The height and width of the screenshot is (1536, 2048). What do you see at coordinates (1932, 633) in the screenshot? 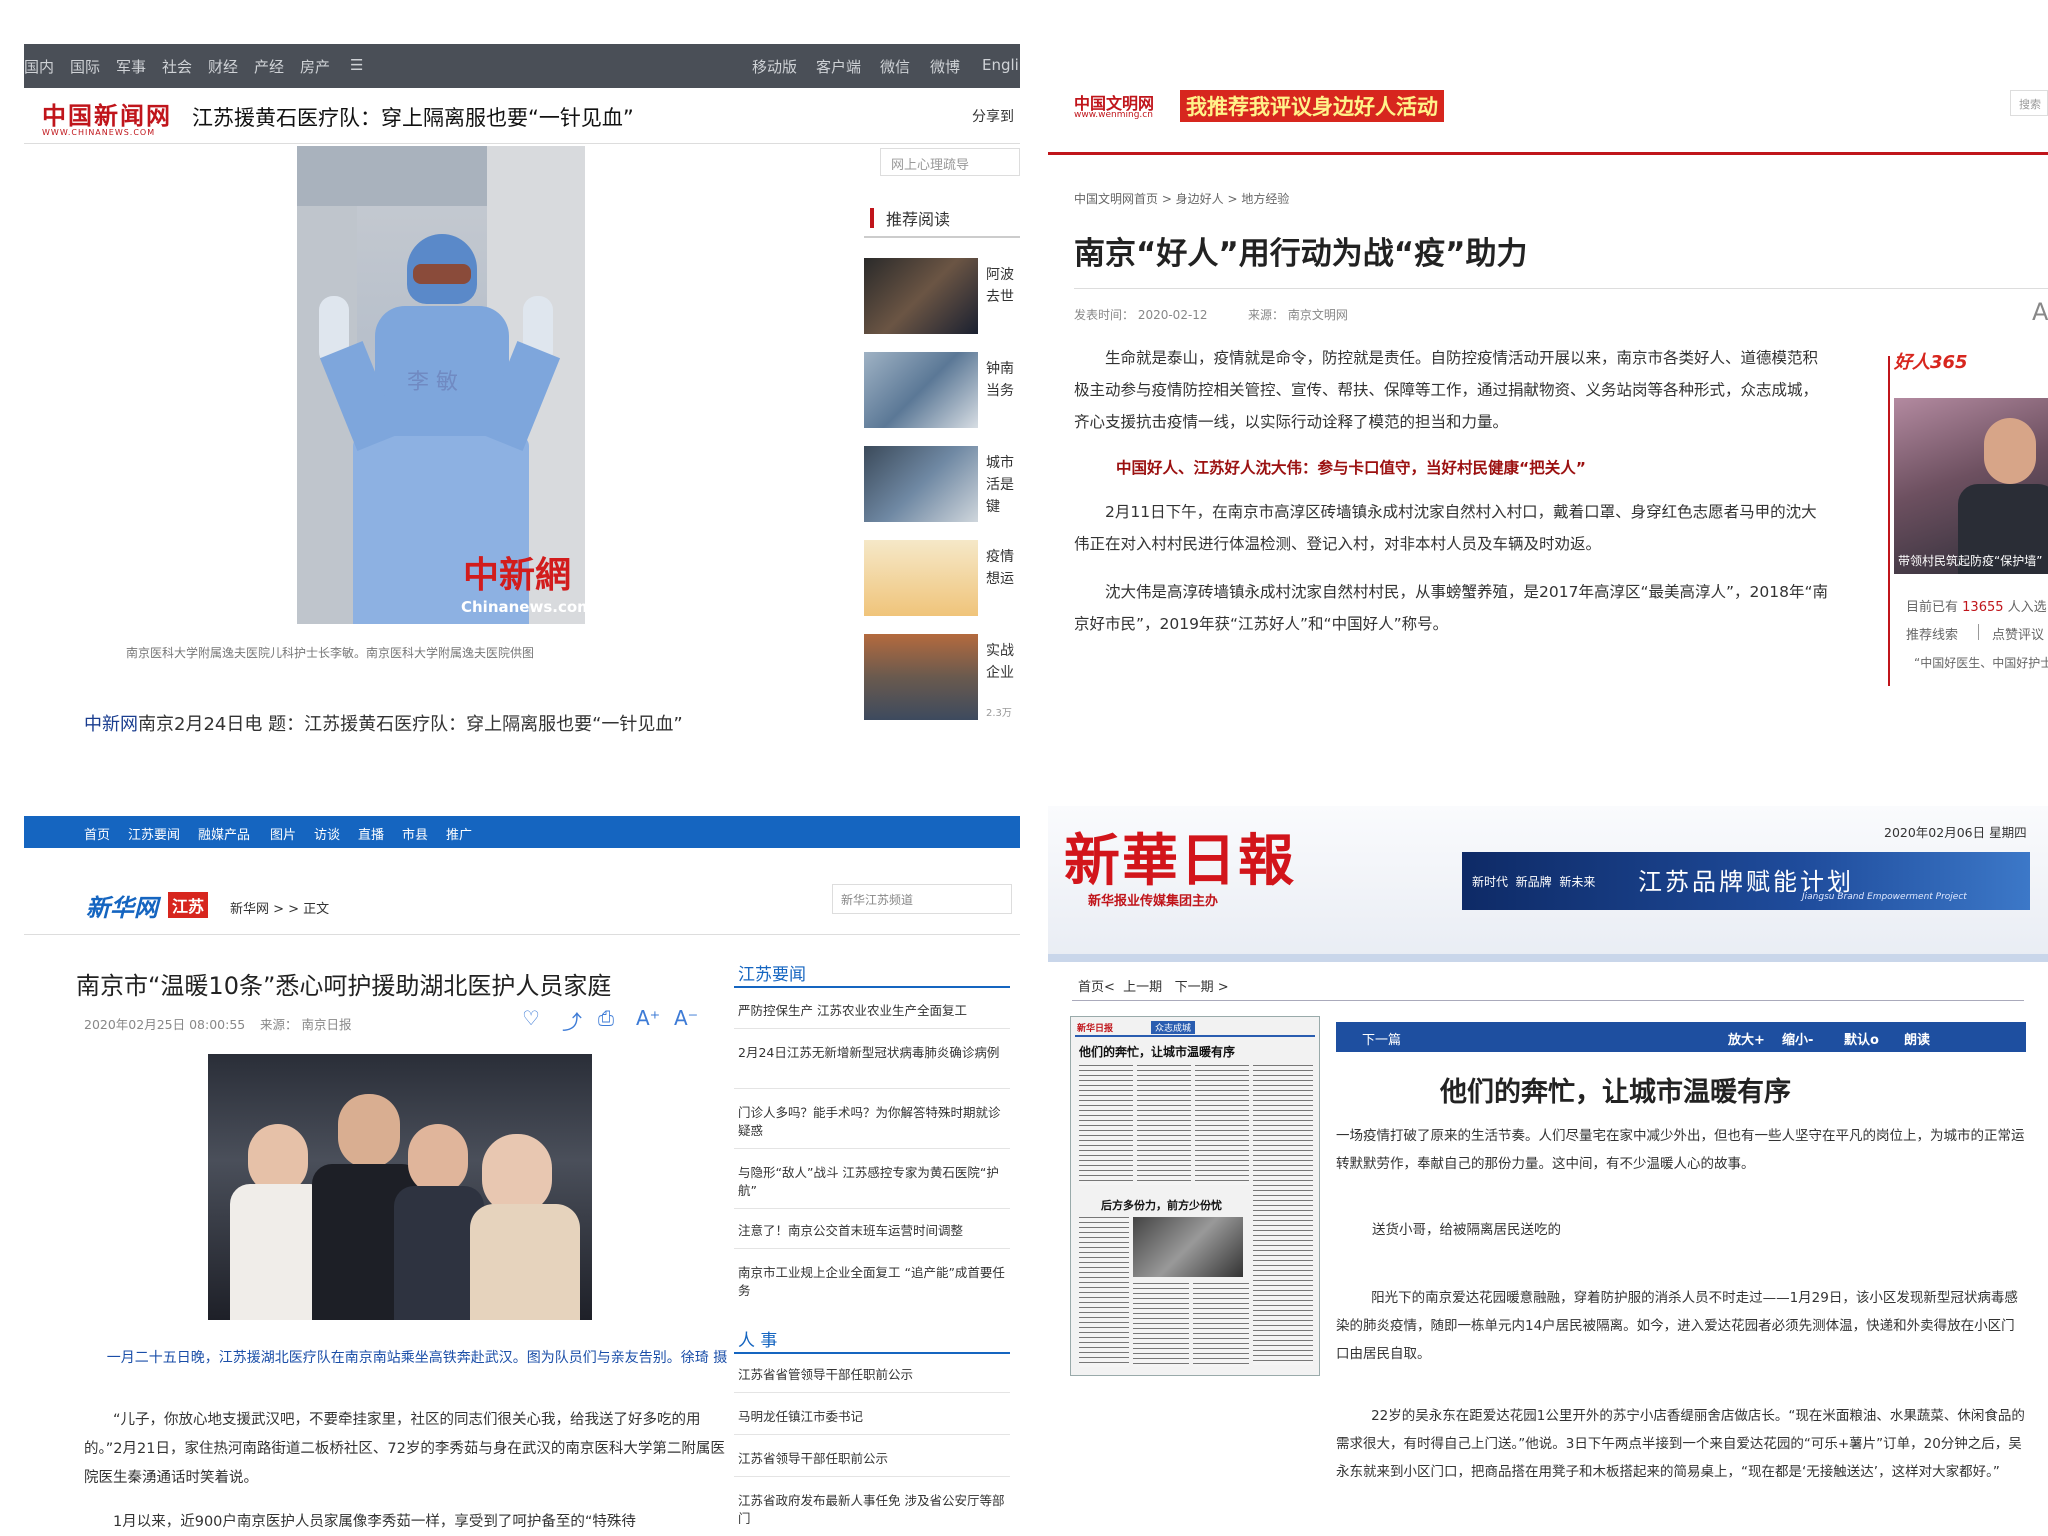
I see `recommend-clue-link: 推荐线索` at bounding box center [1932, 633].